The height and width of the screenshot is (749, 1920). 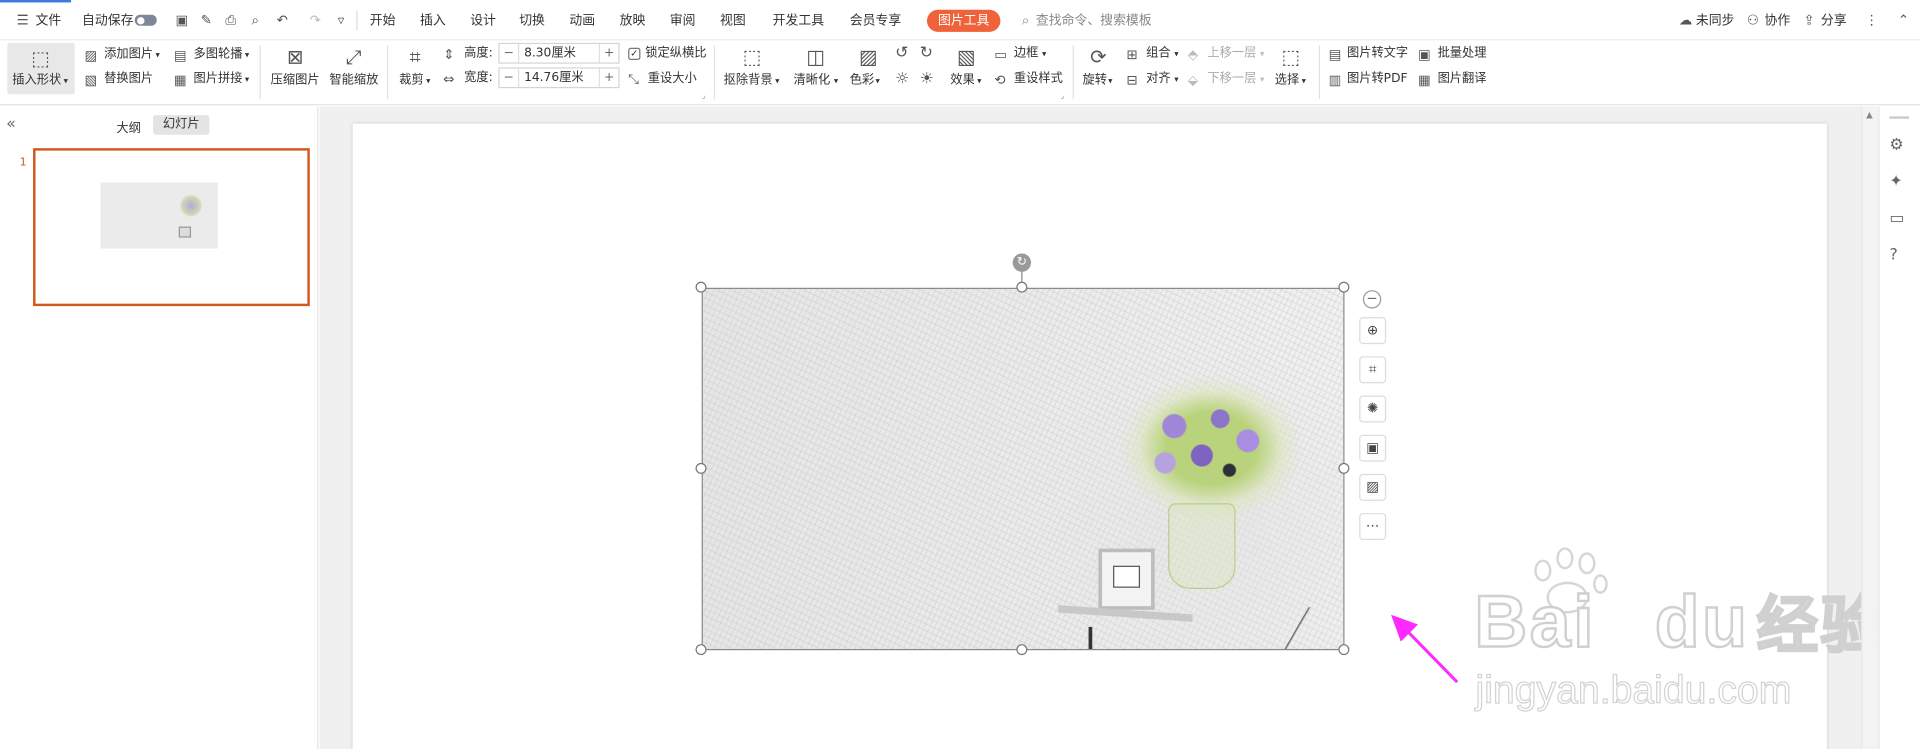 What do you see at coordinates (1778, 21) in the screenshot?
I see `collab-button: 协作` at bounding box center [1778, 21].